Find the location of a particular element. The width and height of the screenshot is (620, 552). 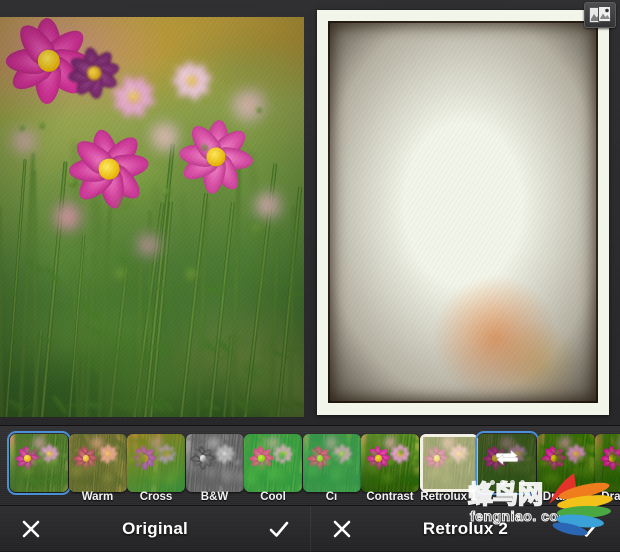

filter-thumbnail-original is located at coordinates (39, 469).